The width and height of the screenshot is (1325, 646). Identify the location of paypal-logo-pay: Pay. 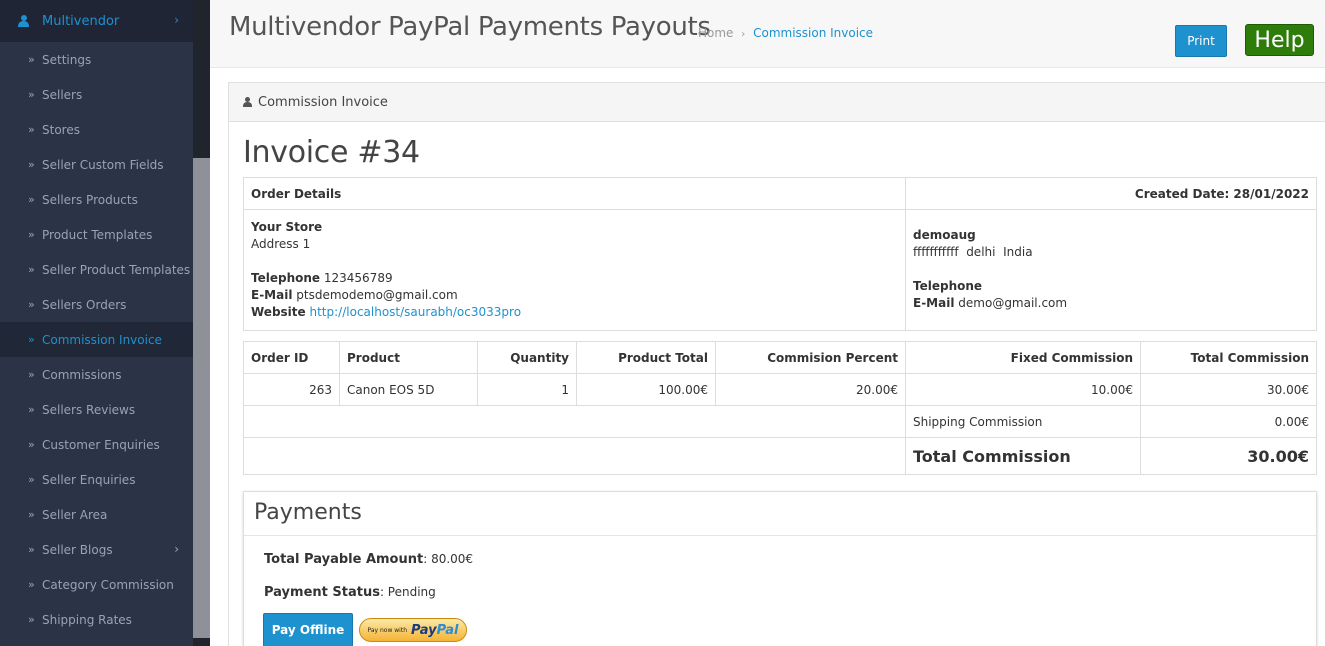
(424, 630).